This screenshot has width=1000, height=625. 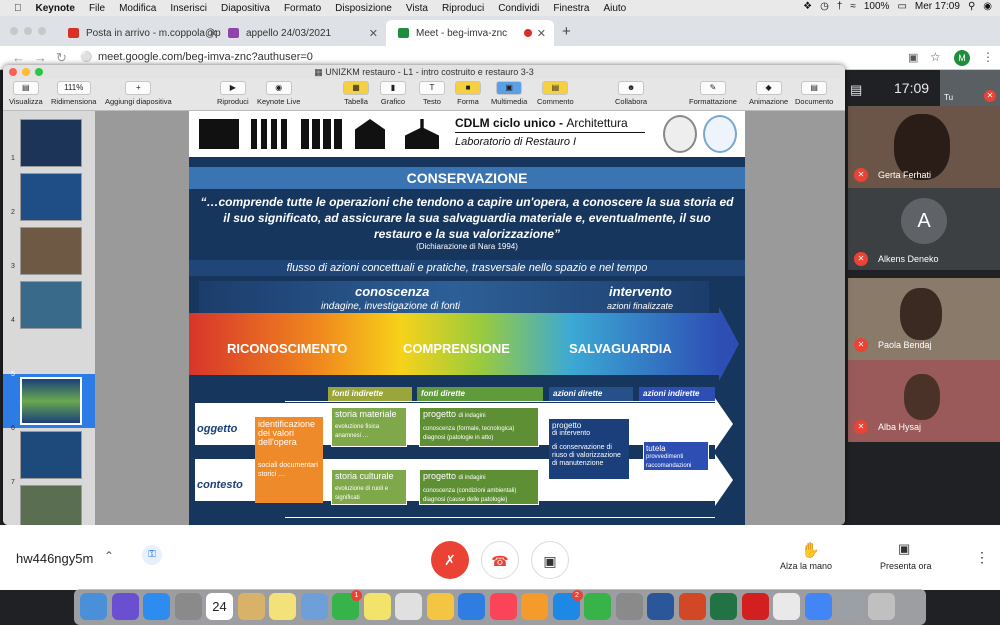 I want to click on menu-inserisci: Inserisci, so click(x=188, y=8).